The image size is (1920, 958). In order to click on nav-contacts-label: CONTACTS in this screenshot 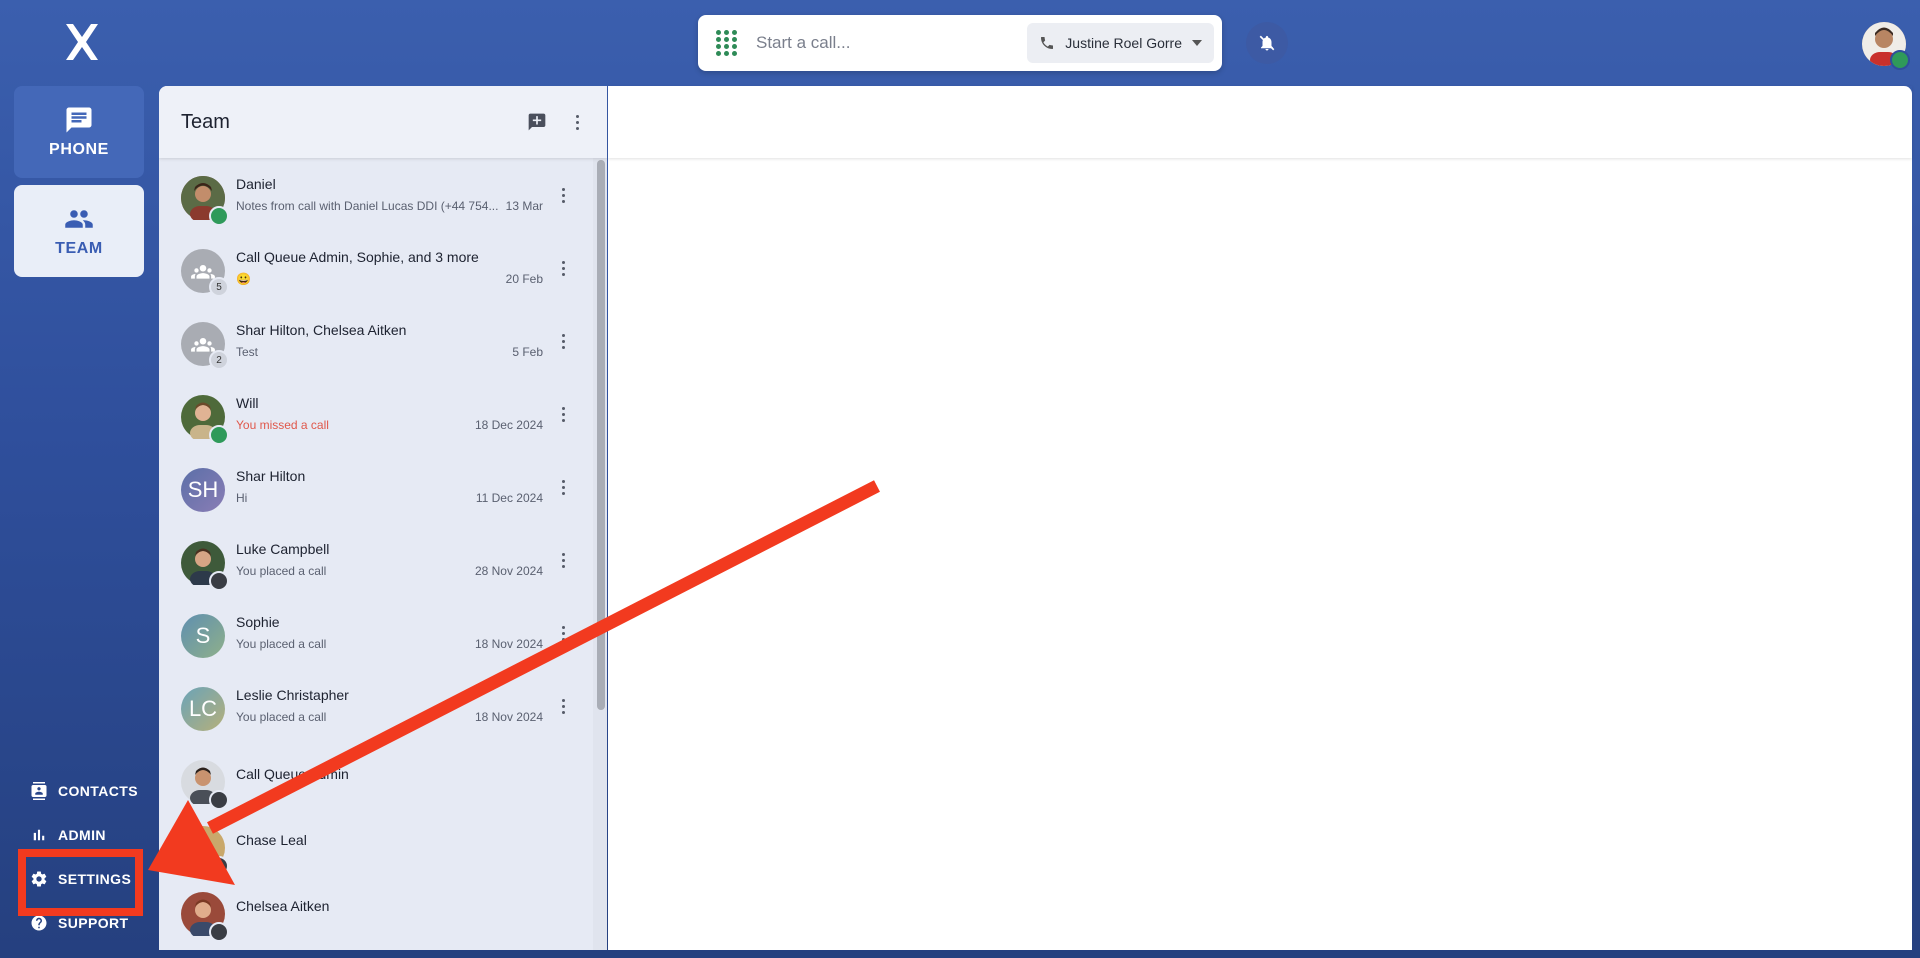, I will do `click(98, 791)`.